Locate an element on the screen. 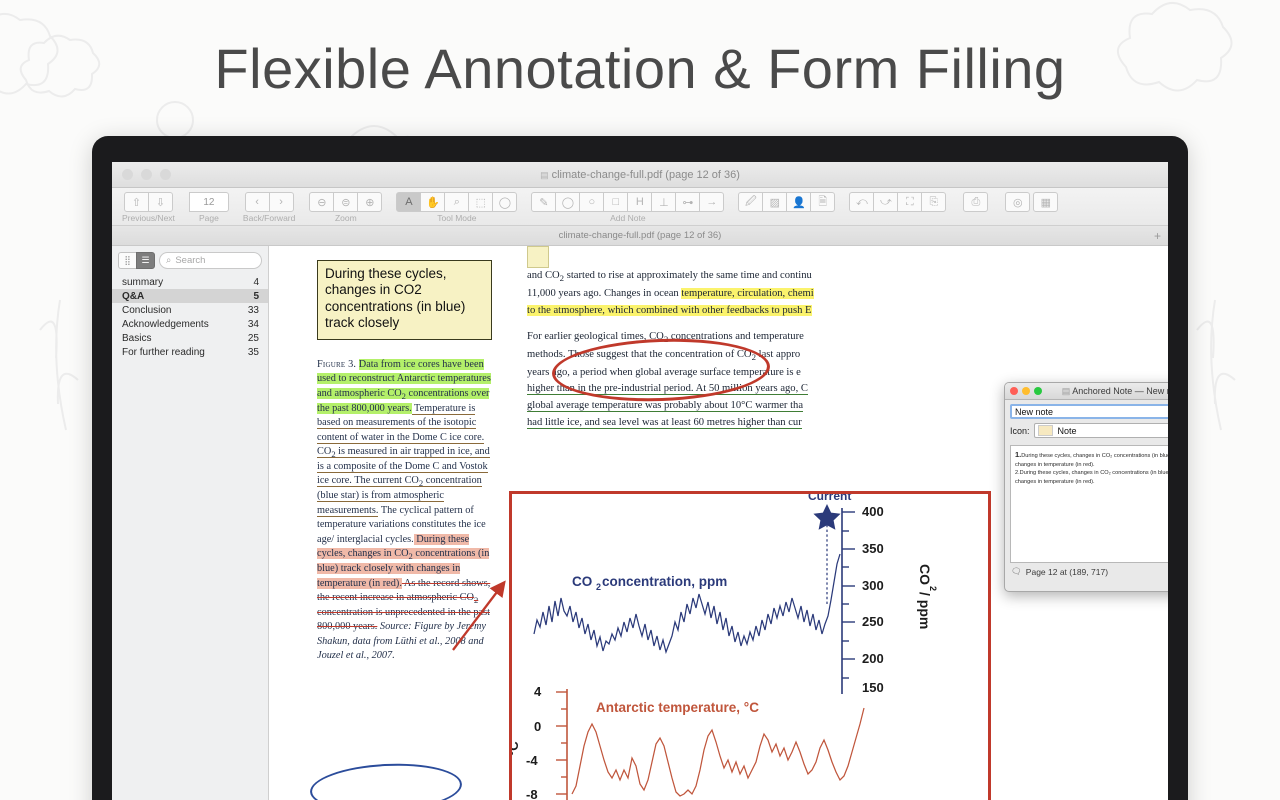 The image size is (1280, 800). svg-text: concentration, ppm is located at coordinates (664, 581).